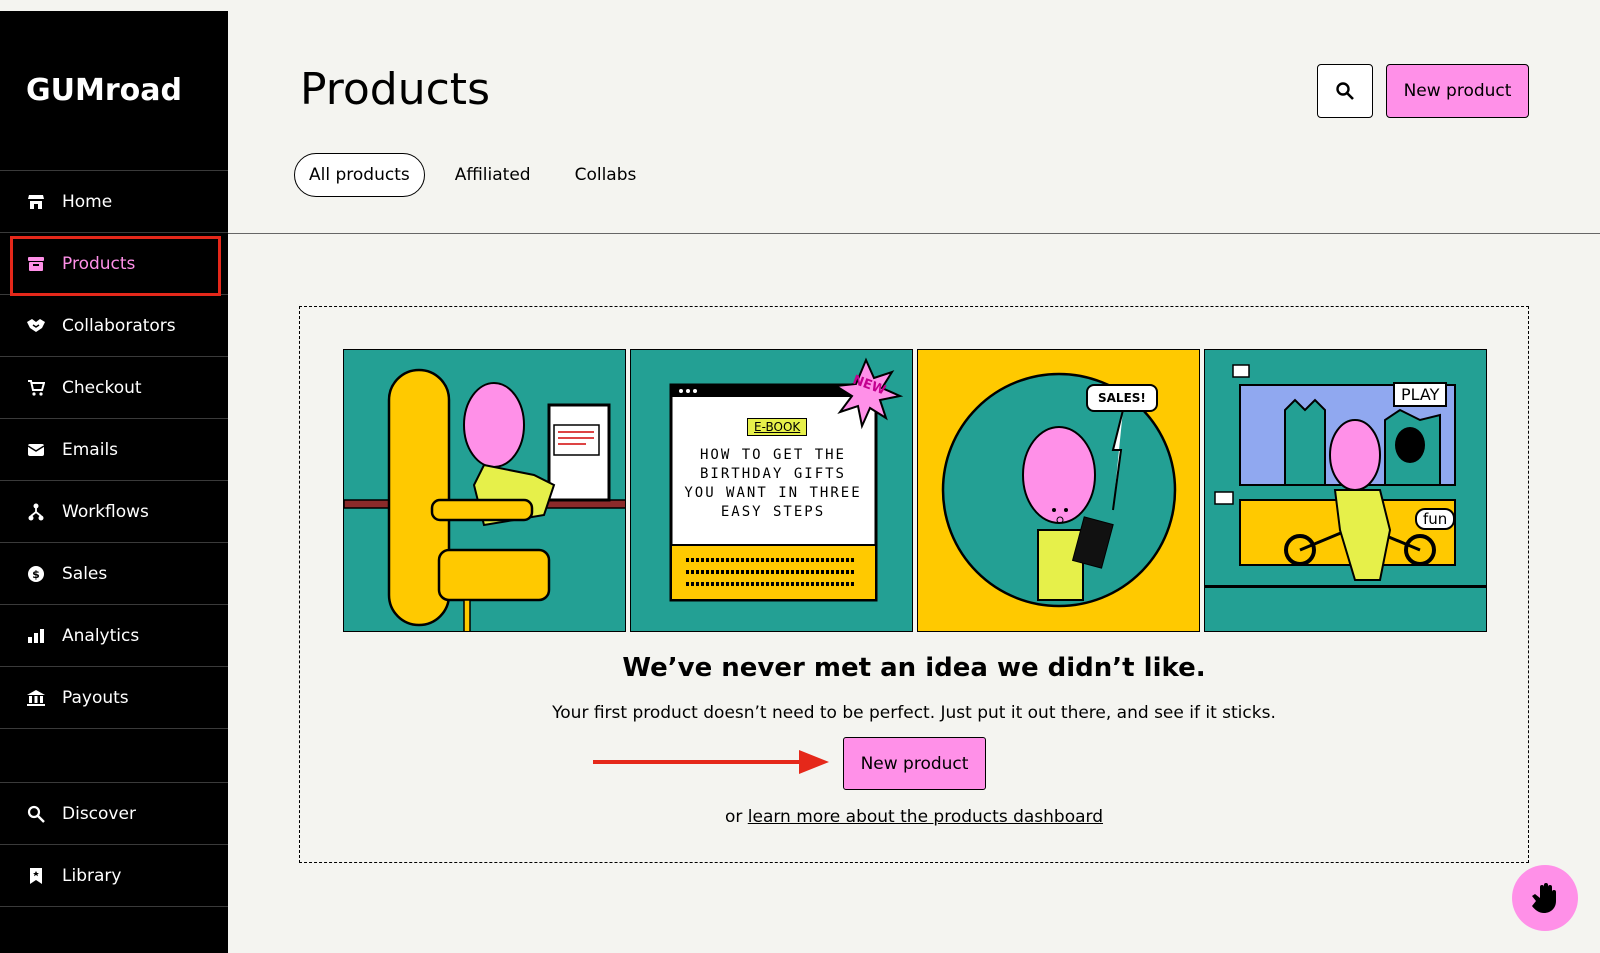  I want to click on sidebar-item-label: Home, so click(87, 201).